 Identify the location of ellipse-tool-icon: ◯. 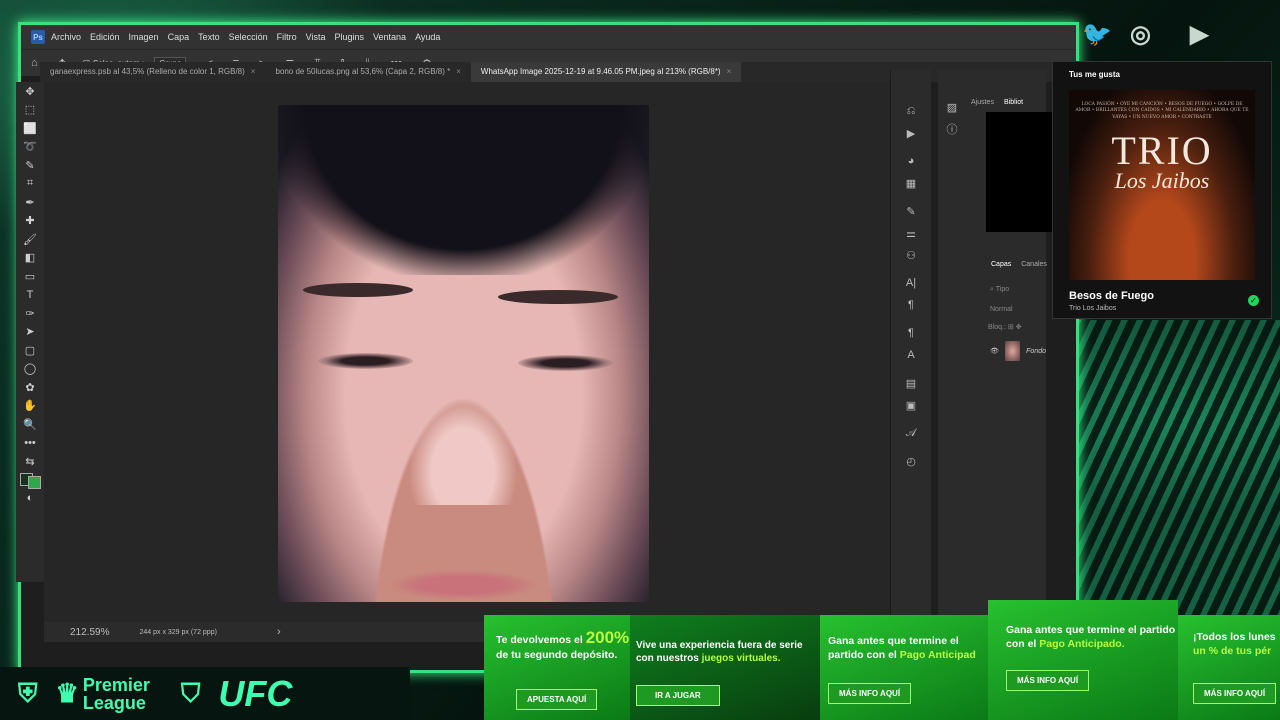
(30, 369).